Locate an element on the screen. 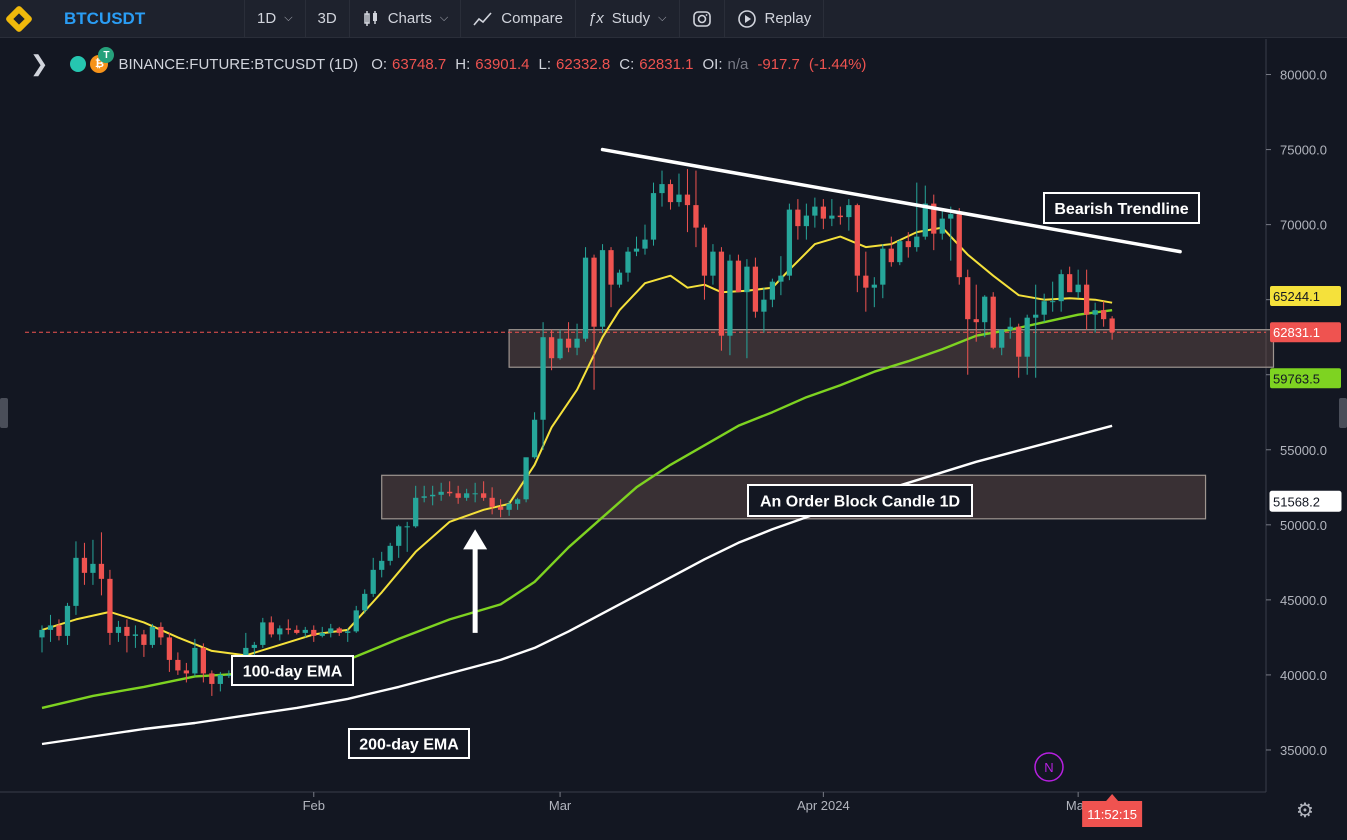 This screenshot has height=840, width=1347. price-tick-label: 50000.0 is located at coordinates (1303, 525).